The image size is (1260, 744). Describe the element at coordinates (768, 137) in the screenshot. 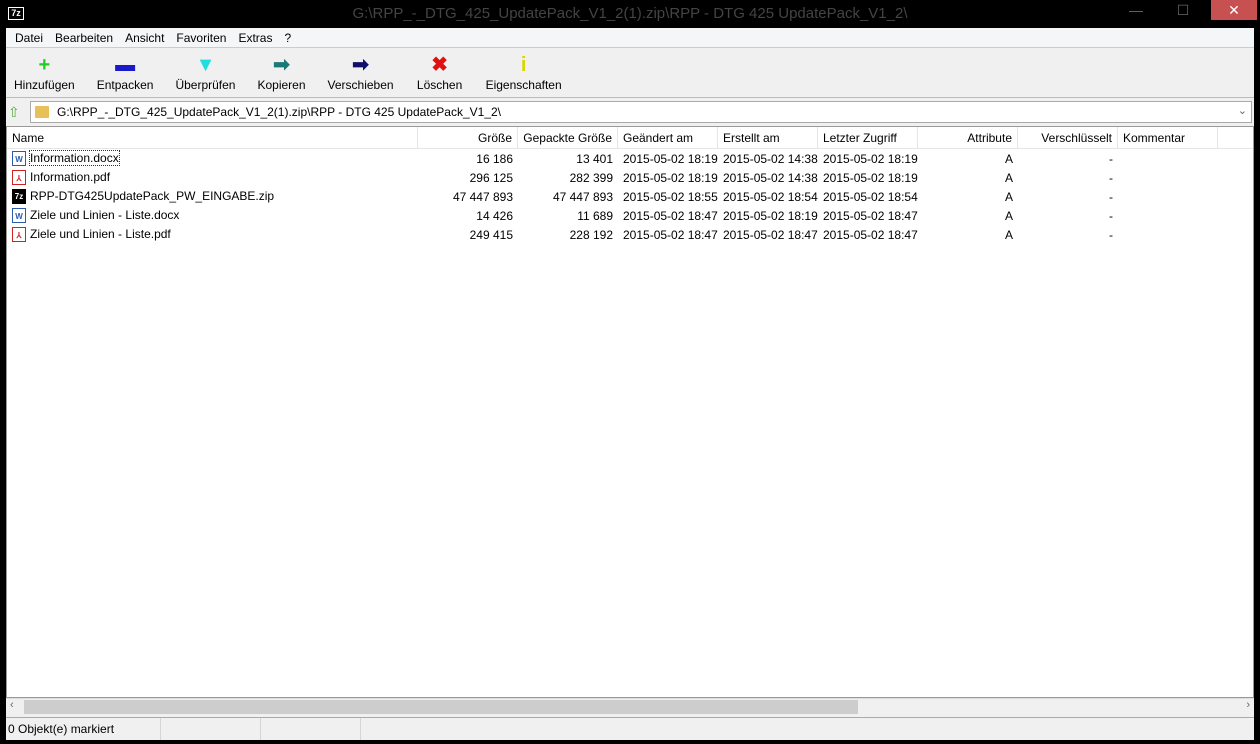

I see `column-header-4: Erstellt am` at that location.